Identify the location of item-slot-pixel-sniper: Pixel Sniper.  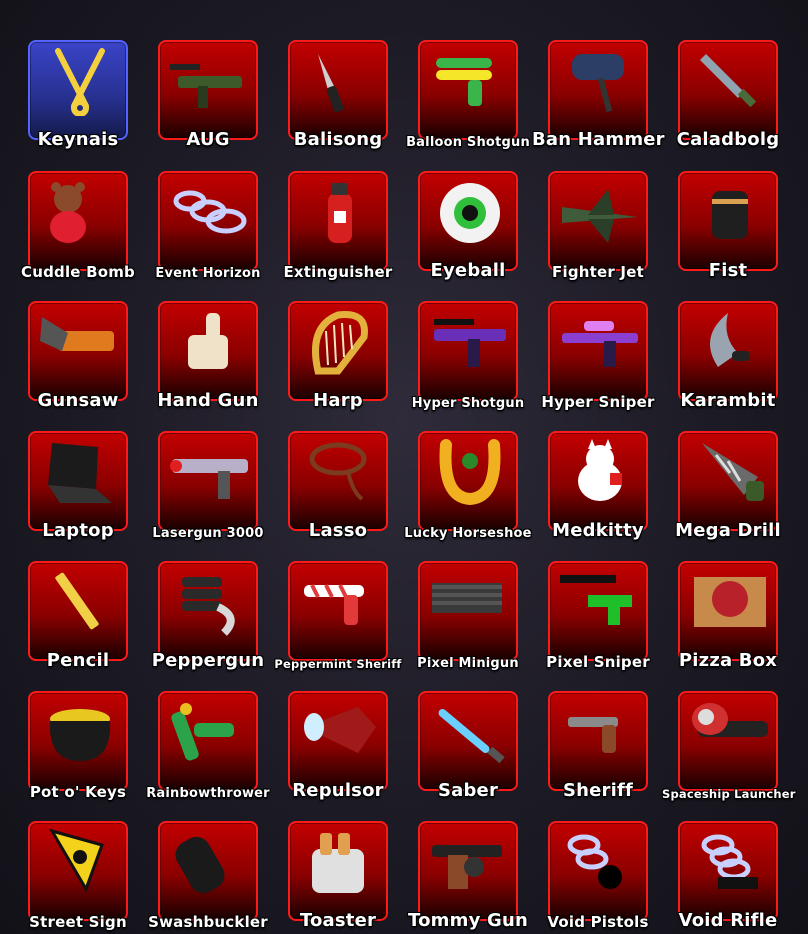
(598, 616).